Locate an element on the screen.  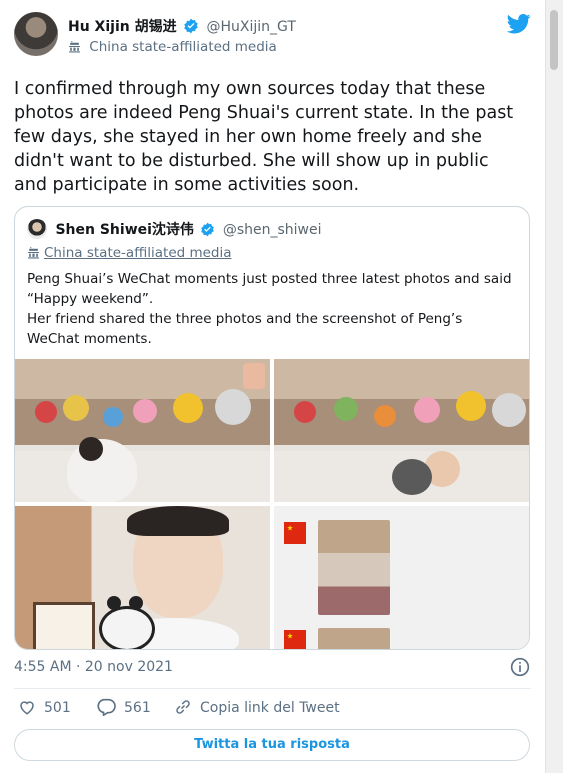
author-affiliation: China state-affiliated media is located at coordinates (172, 48).